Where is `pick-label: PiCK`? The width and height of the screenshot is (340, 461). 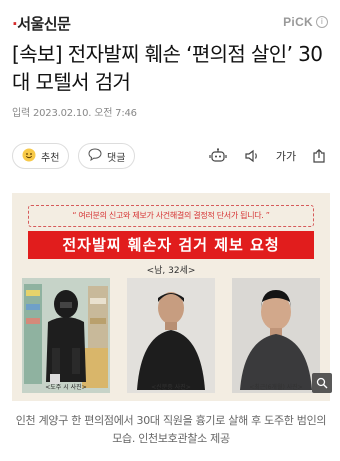
pick-label: PiCK is located at coordinates (298, 22).